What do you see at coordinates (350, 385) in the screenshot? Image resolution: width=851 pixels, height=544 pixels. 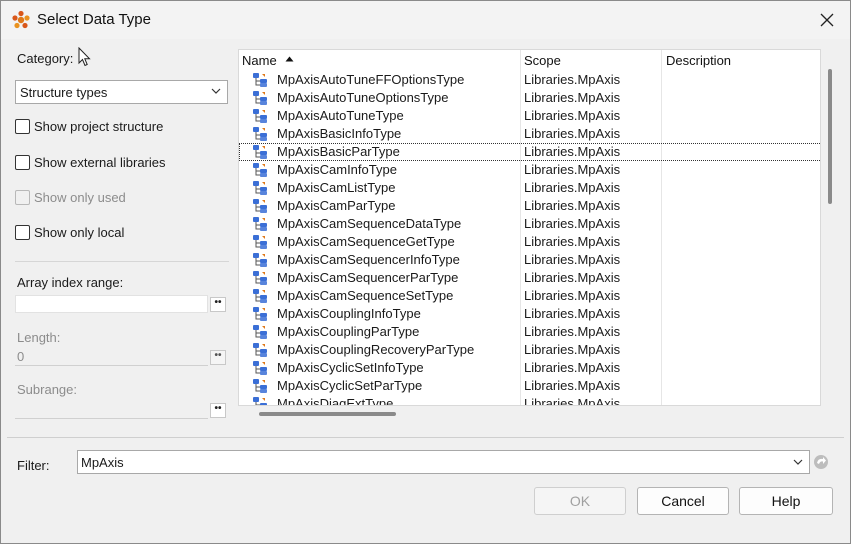 I see `list-item-name: MpAxisCyclicSetParType` at bounding box center [350, 385].